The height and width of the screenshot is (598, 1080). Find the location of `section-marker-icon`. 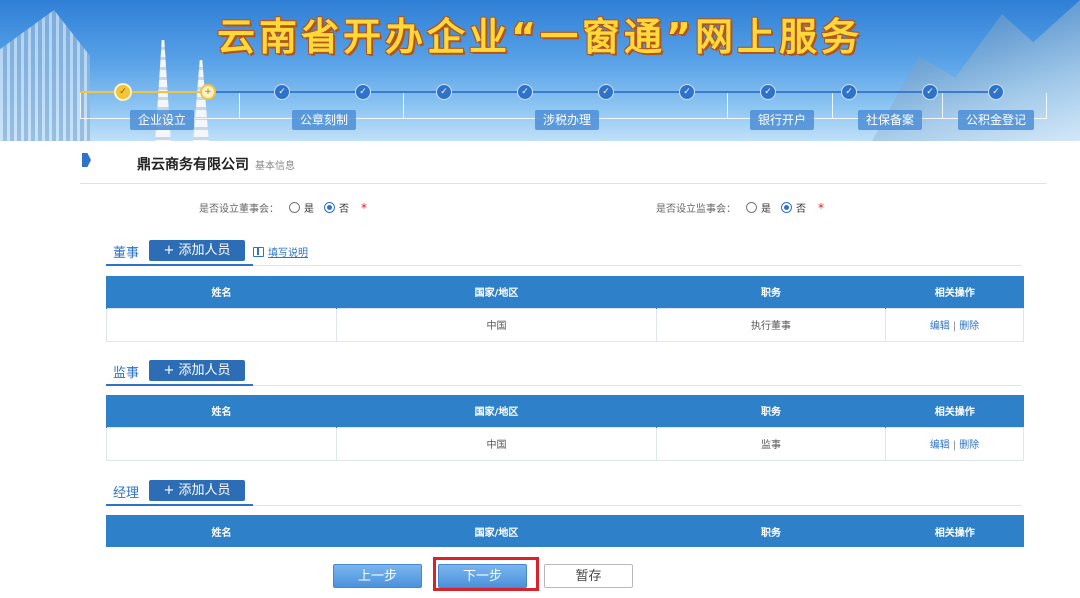

section-marker-icon is located at coordinates (86, 160).